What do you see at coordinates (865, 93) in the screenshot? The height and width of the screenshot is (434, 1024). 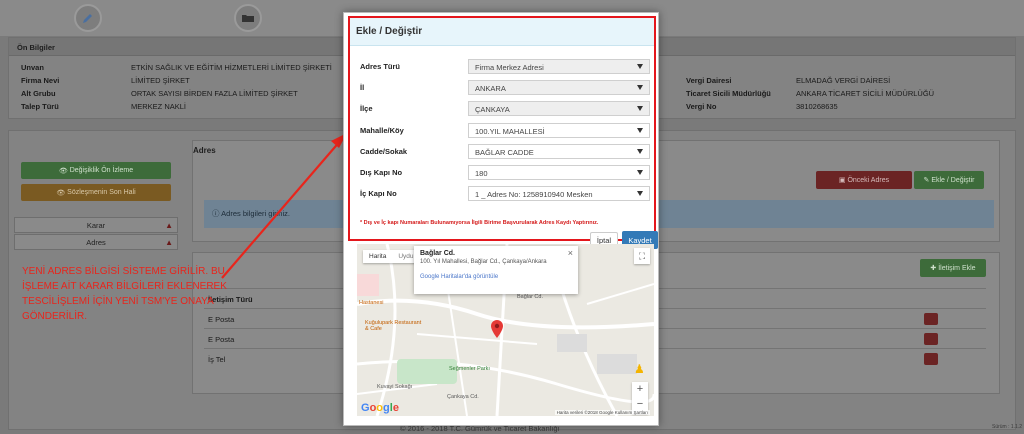 I see `info-value: ANKARA TİCARET SİCİLİ MÜDÜRLÜĞÜ` at bounding box center [865, 93].